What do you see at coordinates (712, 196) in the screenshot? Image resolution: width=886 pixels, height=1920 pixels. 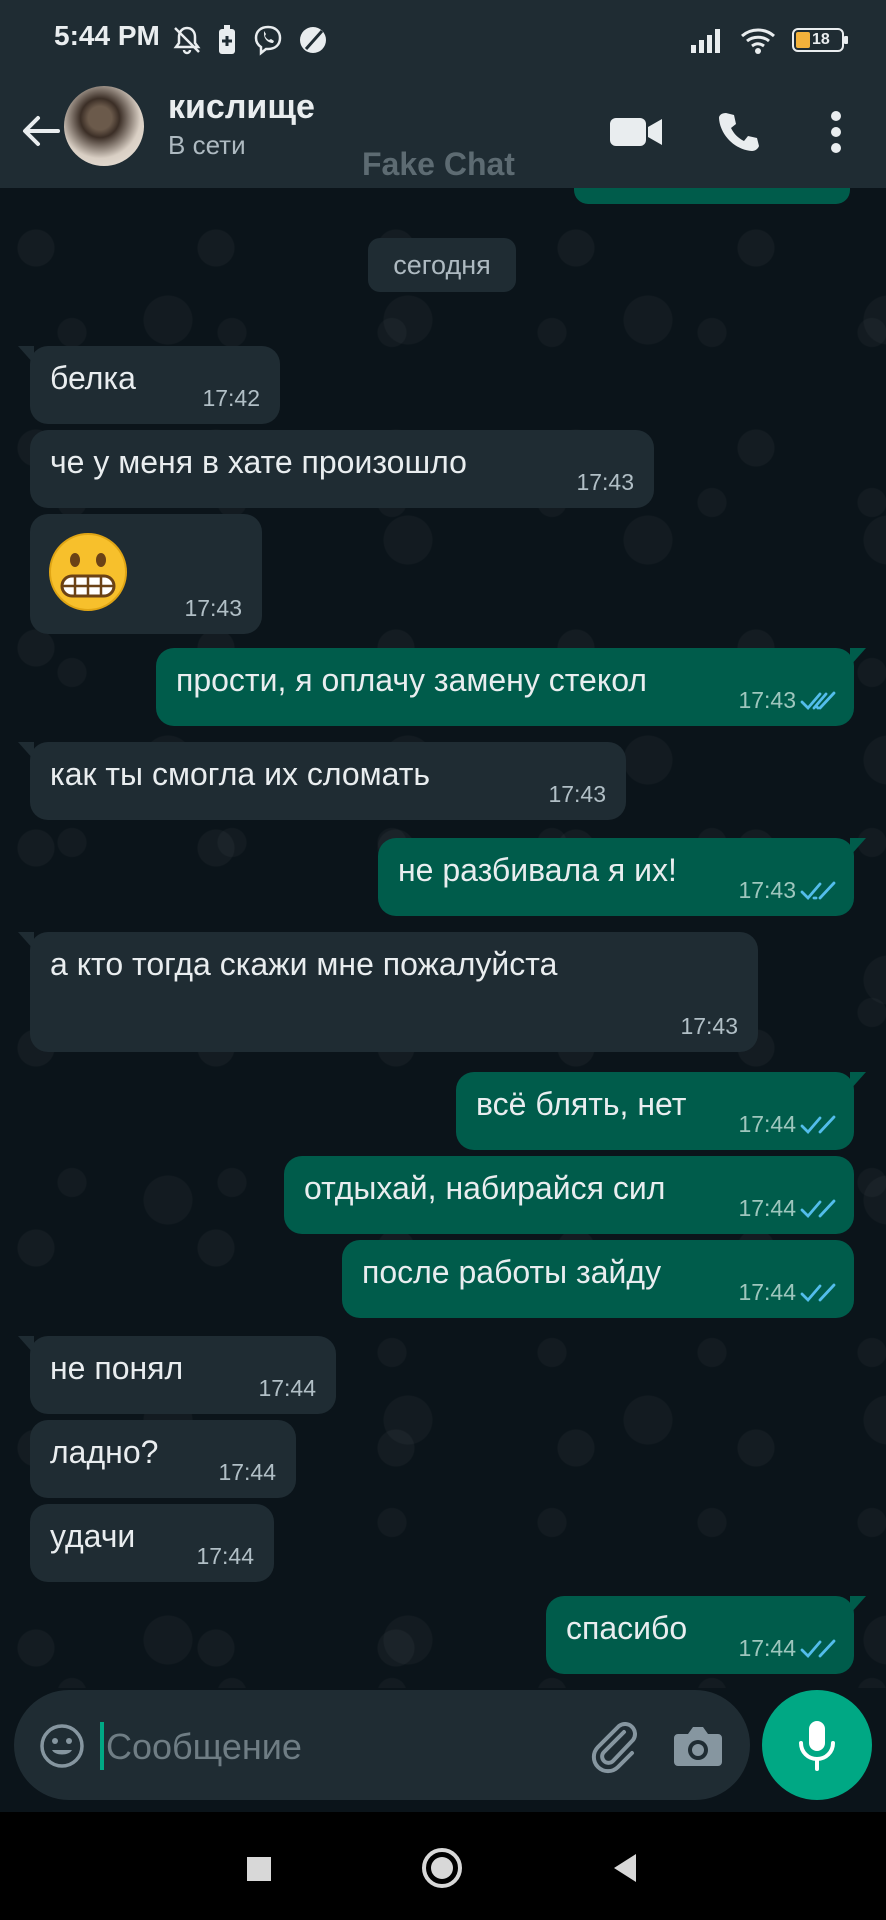 I see `previous-outgoing-message` at bounding box center [712, 196].